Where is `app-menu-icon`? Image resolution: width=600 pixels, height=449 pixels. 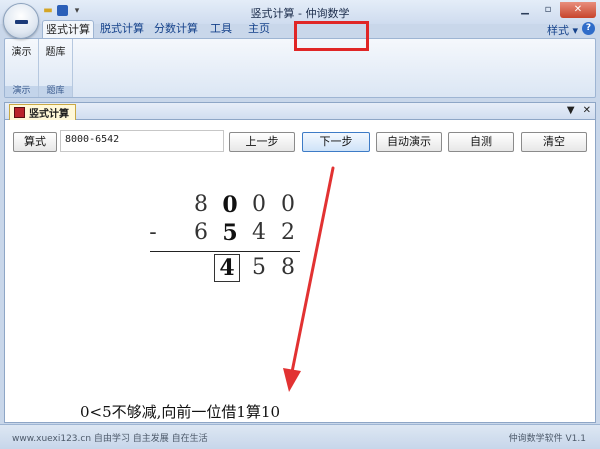
app-menu-icon is located at coordinates (21, 22).